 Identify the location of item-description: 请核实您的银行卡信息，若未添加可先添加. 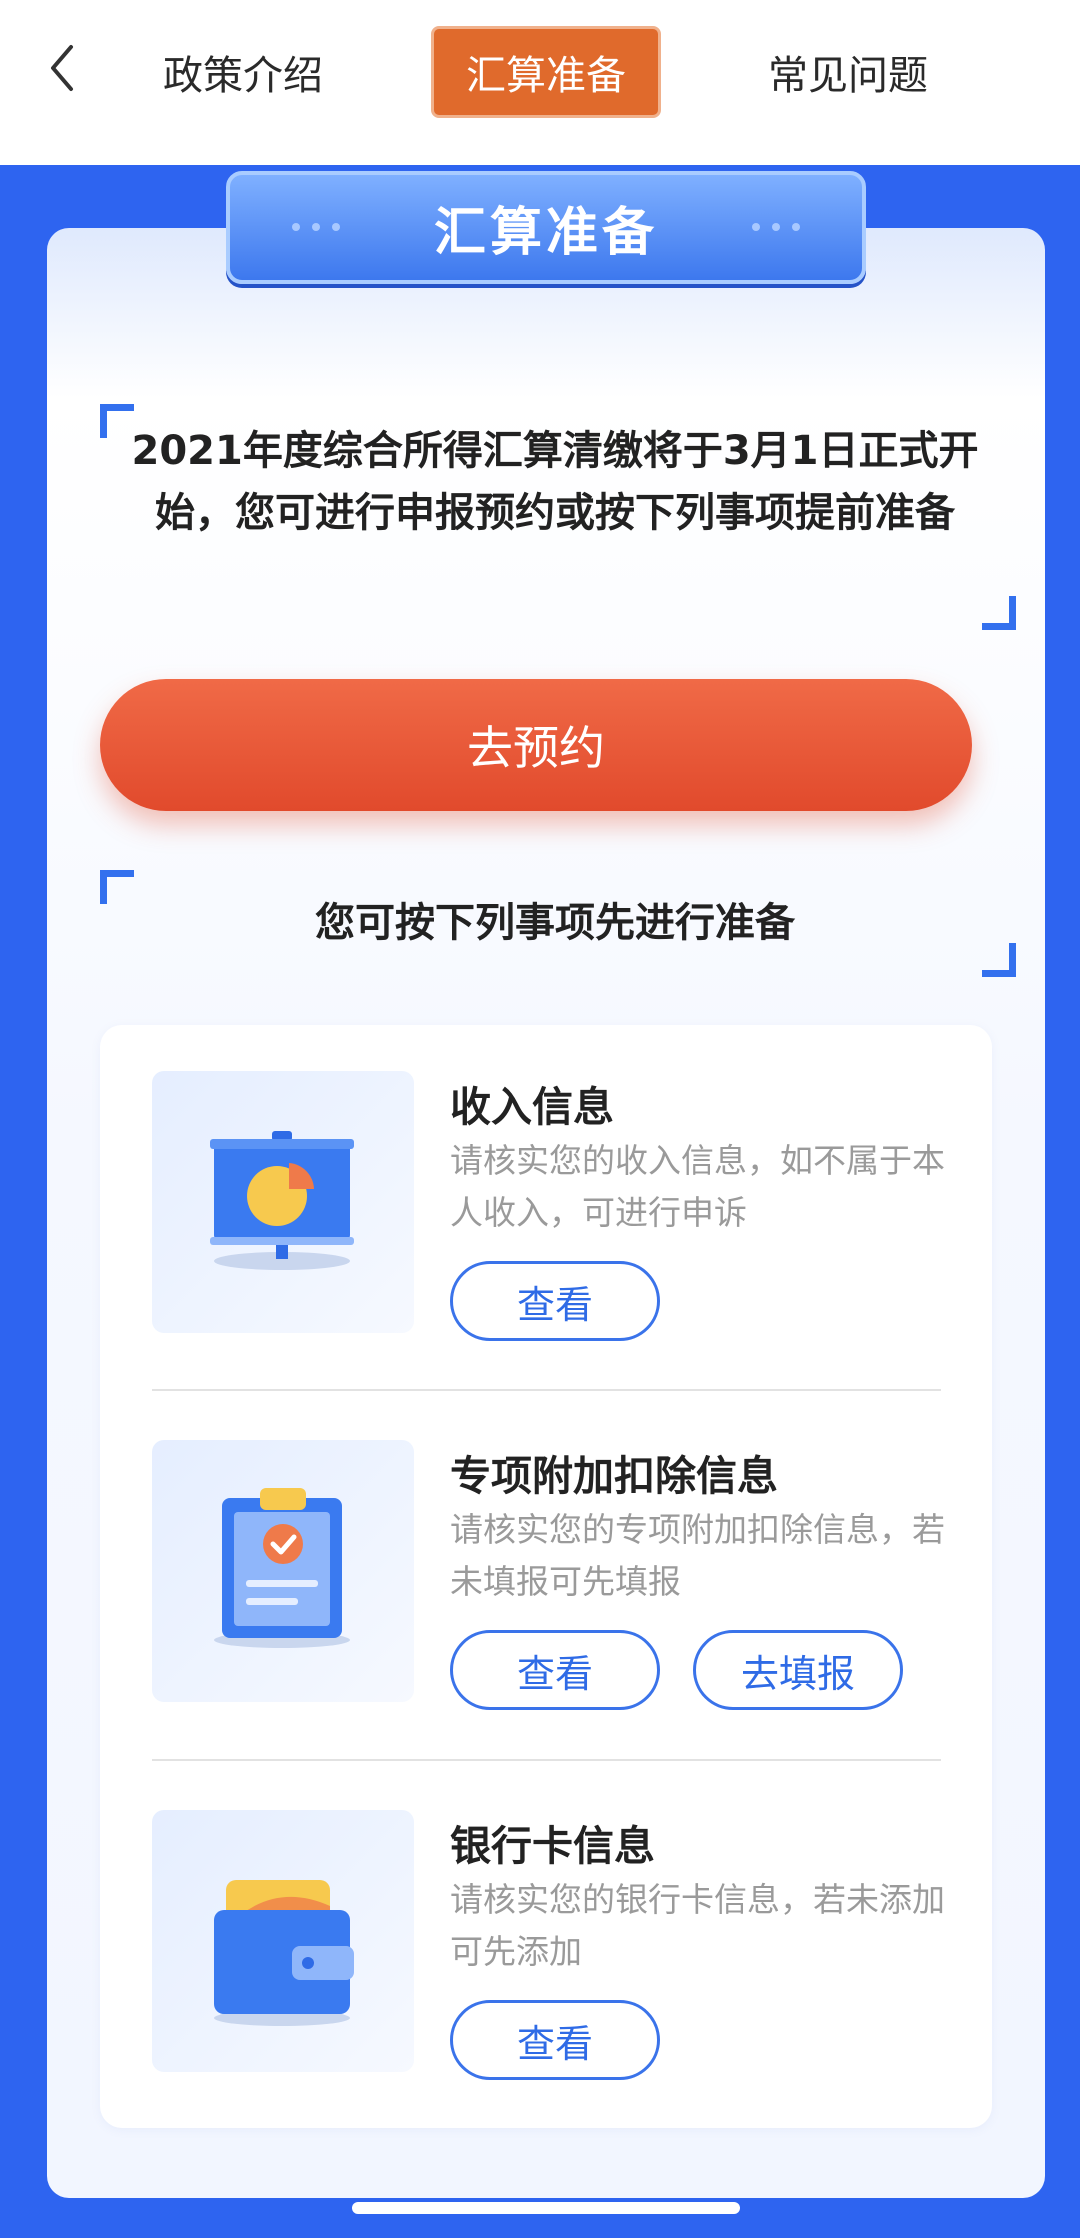
(697, 1925).